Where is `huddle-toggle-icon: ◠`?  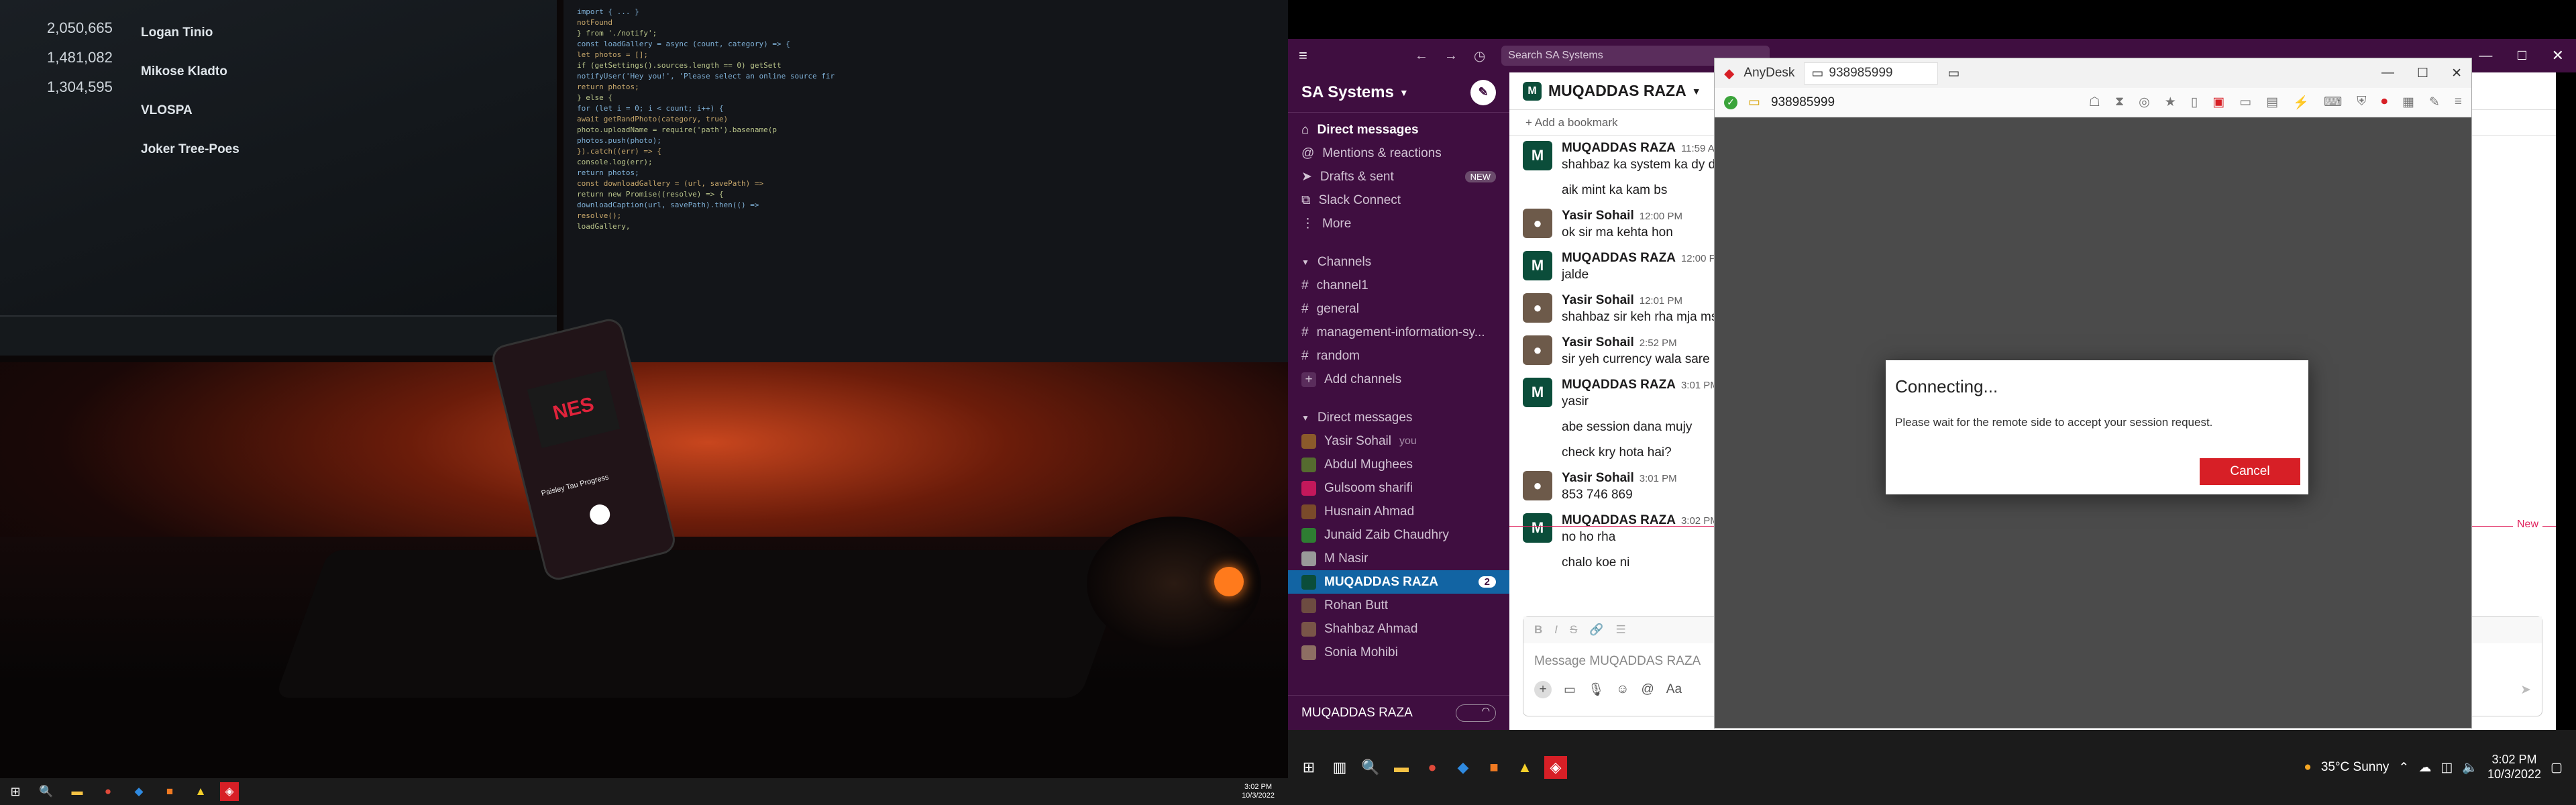 huddle-toggle-icon: ◠ is located at coordinates (1476, 713).